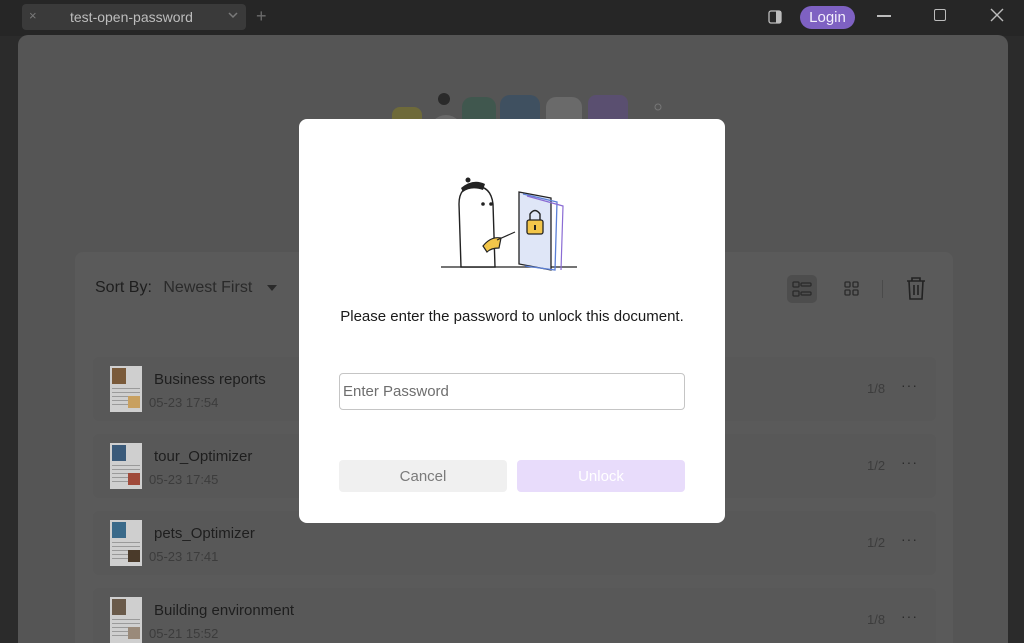 The height and width of the screenshot is (643, 1024). Describe the element at coordinates (514, 615) in the screenshot. I see `file-row: Building environment 05-21 15:52 1/8 ···` at that location.